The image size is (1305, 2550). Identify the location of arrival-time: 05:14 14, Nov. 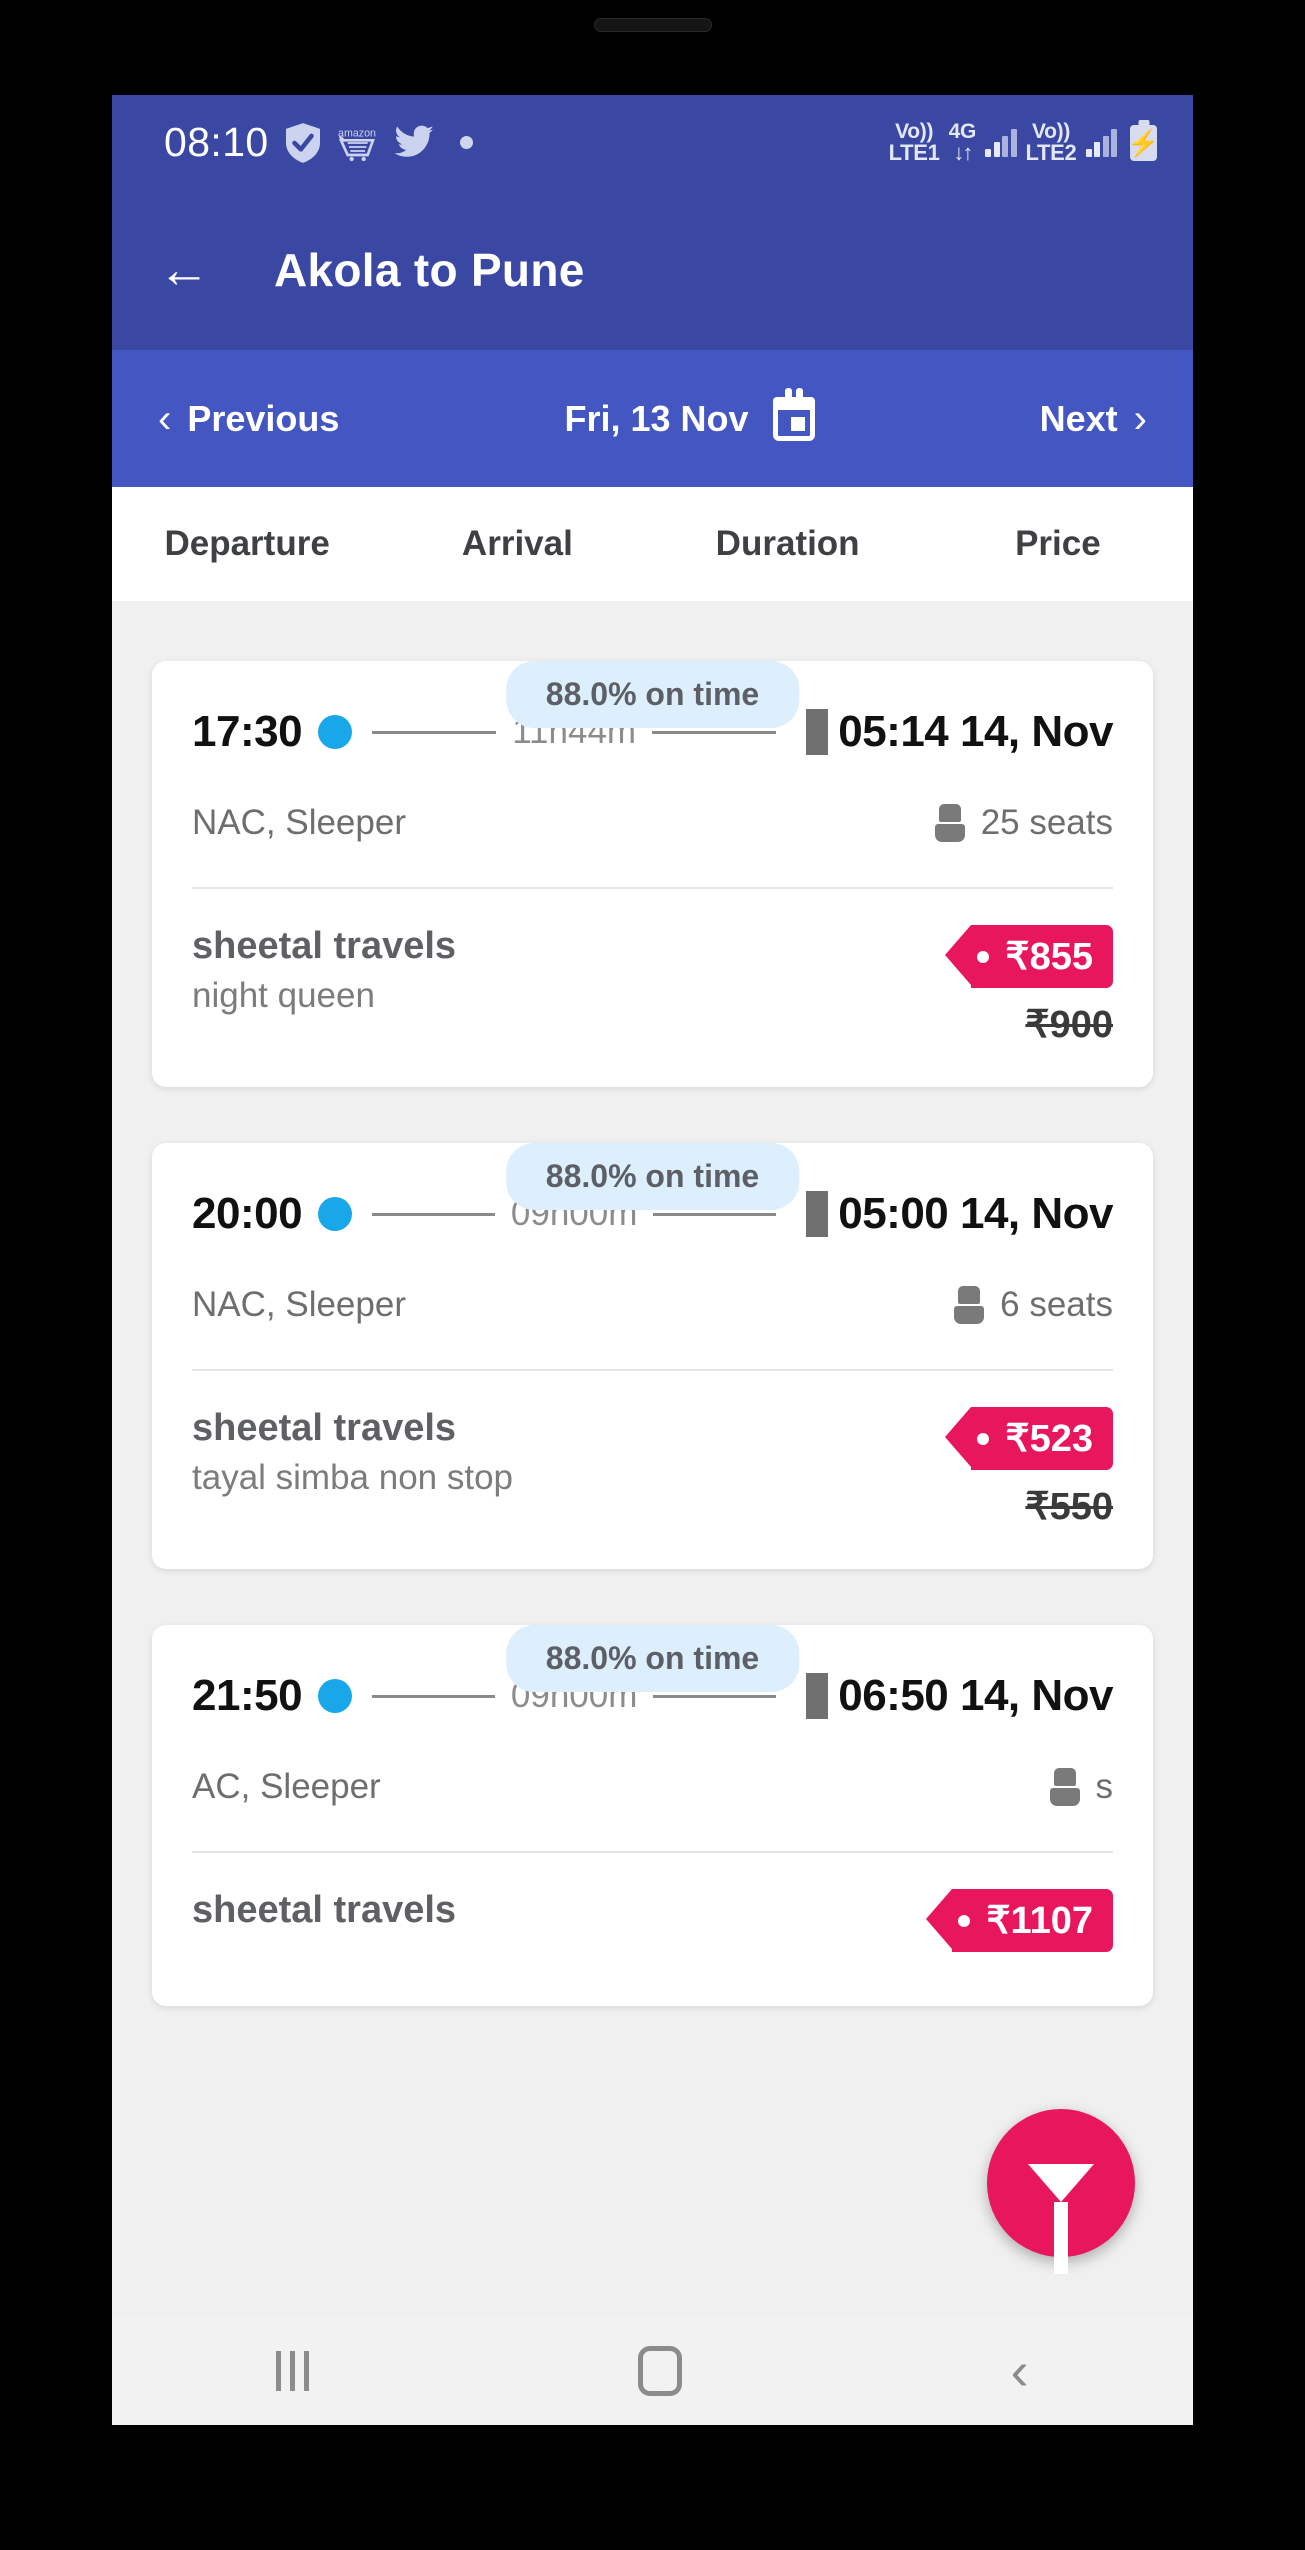
(975, 731).